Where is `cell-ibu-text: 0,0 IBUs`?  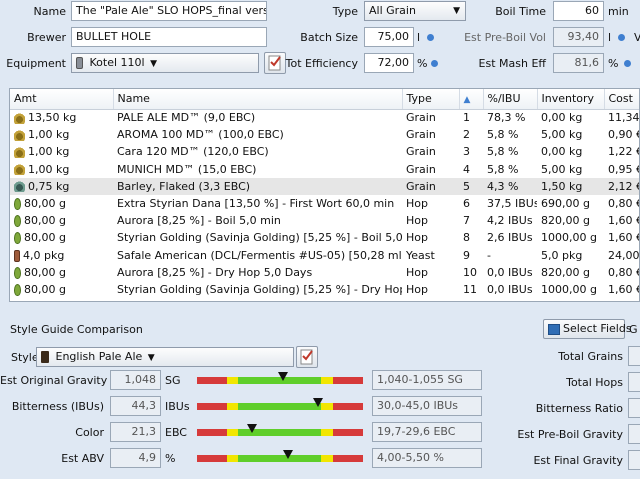
cell-ibu-text: 0,0 IBUs is located at coordinates (510, 289).